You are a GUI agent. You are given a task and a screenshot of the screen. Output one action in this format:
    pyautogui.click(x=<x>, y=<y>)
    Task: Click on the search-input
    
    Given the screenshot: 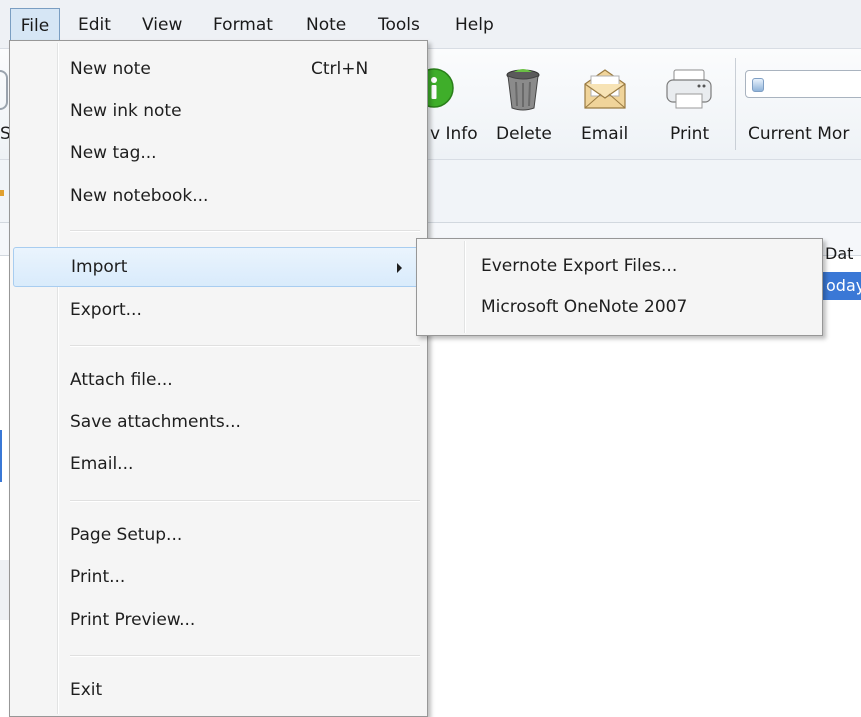 What is the action you would take?
    pyautogui.click(x=803, y=84)
    